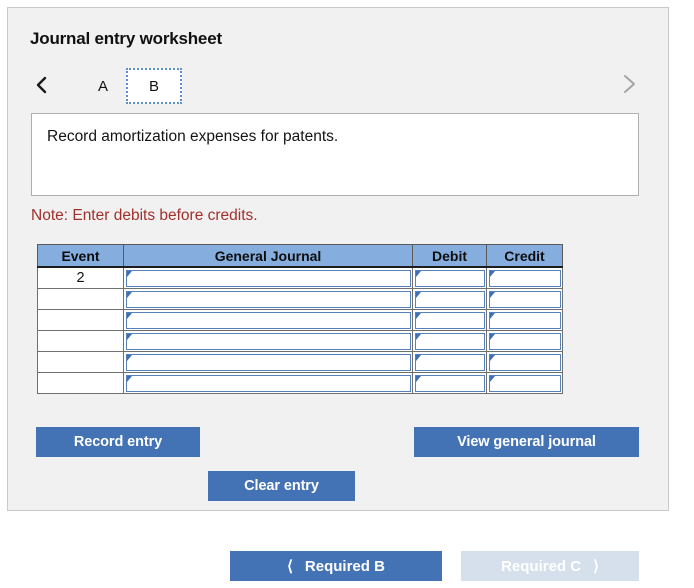 This screenshot has height=588, width=694. Describe the element at coordinates (524, 256) in the screenshot. I see `column-header-credit: Credit` at that location.